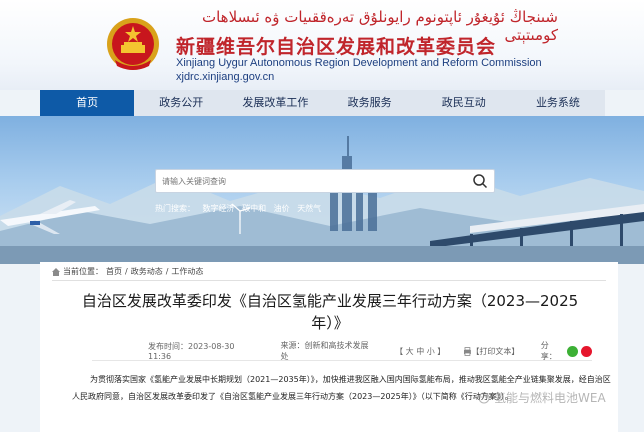 The height and width of the screenshot is (432, 644). What do you see at coordinates (191, 351) in the screenshot?
I see `publish-time: 发布时间：2023-08-30 11:36` at bounding box center [191, 351].